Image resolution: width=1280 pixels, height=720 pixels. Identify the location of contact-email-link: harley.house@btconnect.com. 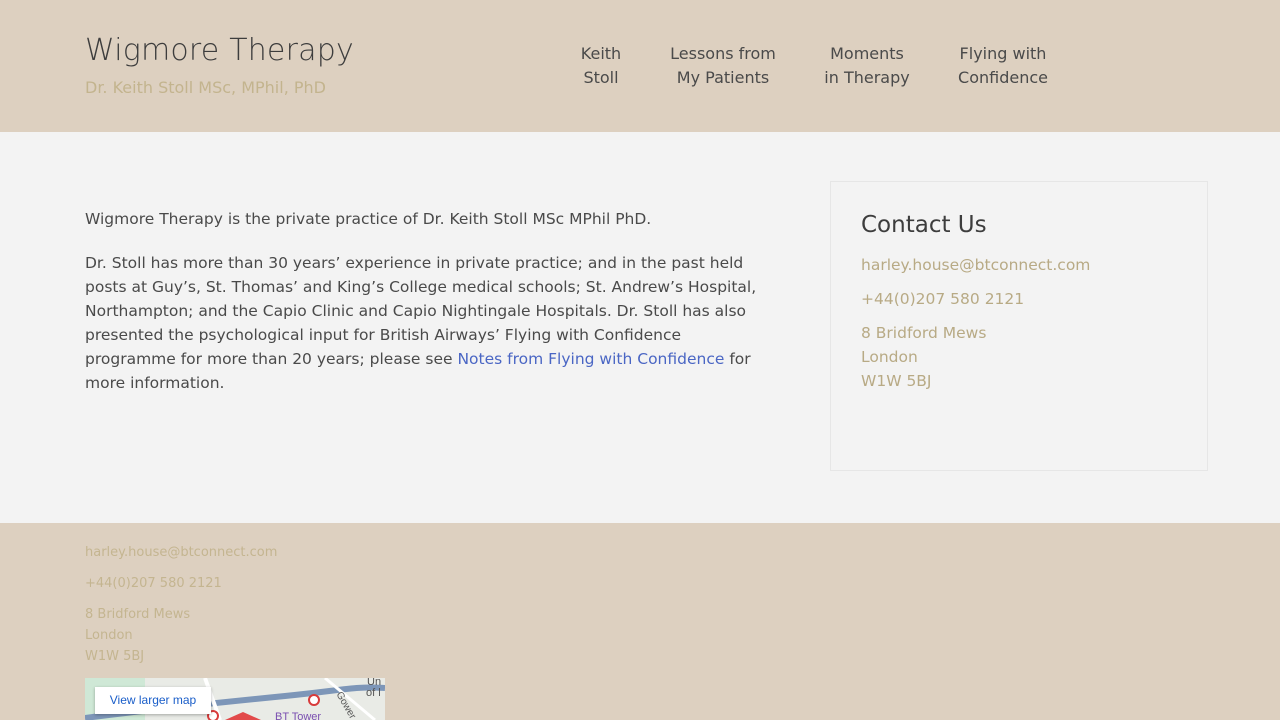
(975, 265).